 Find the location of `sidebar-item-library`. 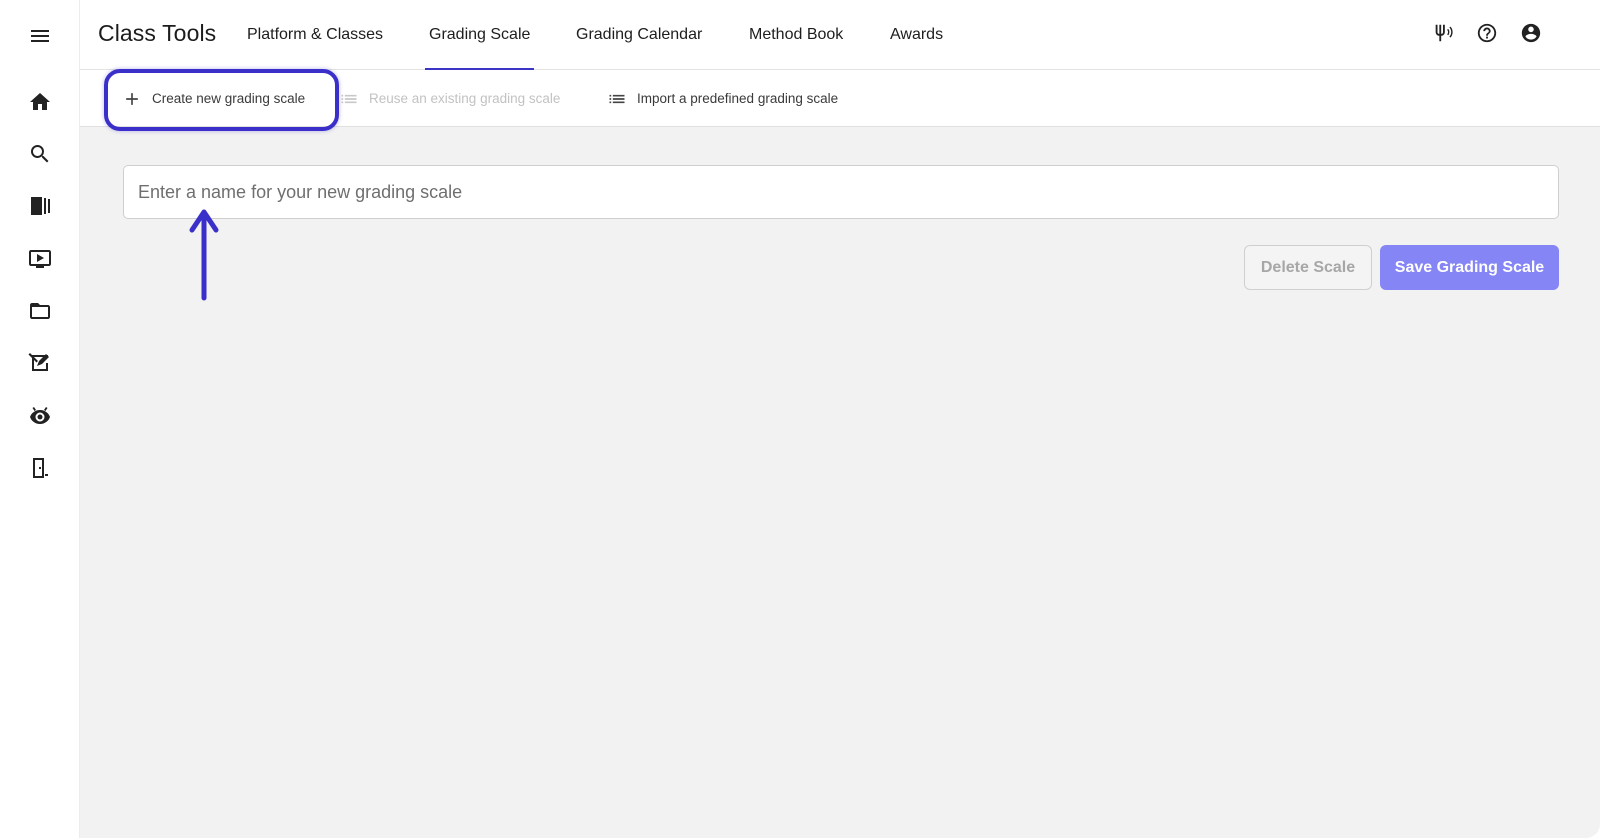

sidebar-item-library is located at coordinates (40, 208).